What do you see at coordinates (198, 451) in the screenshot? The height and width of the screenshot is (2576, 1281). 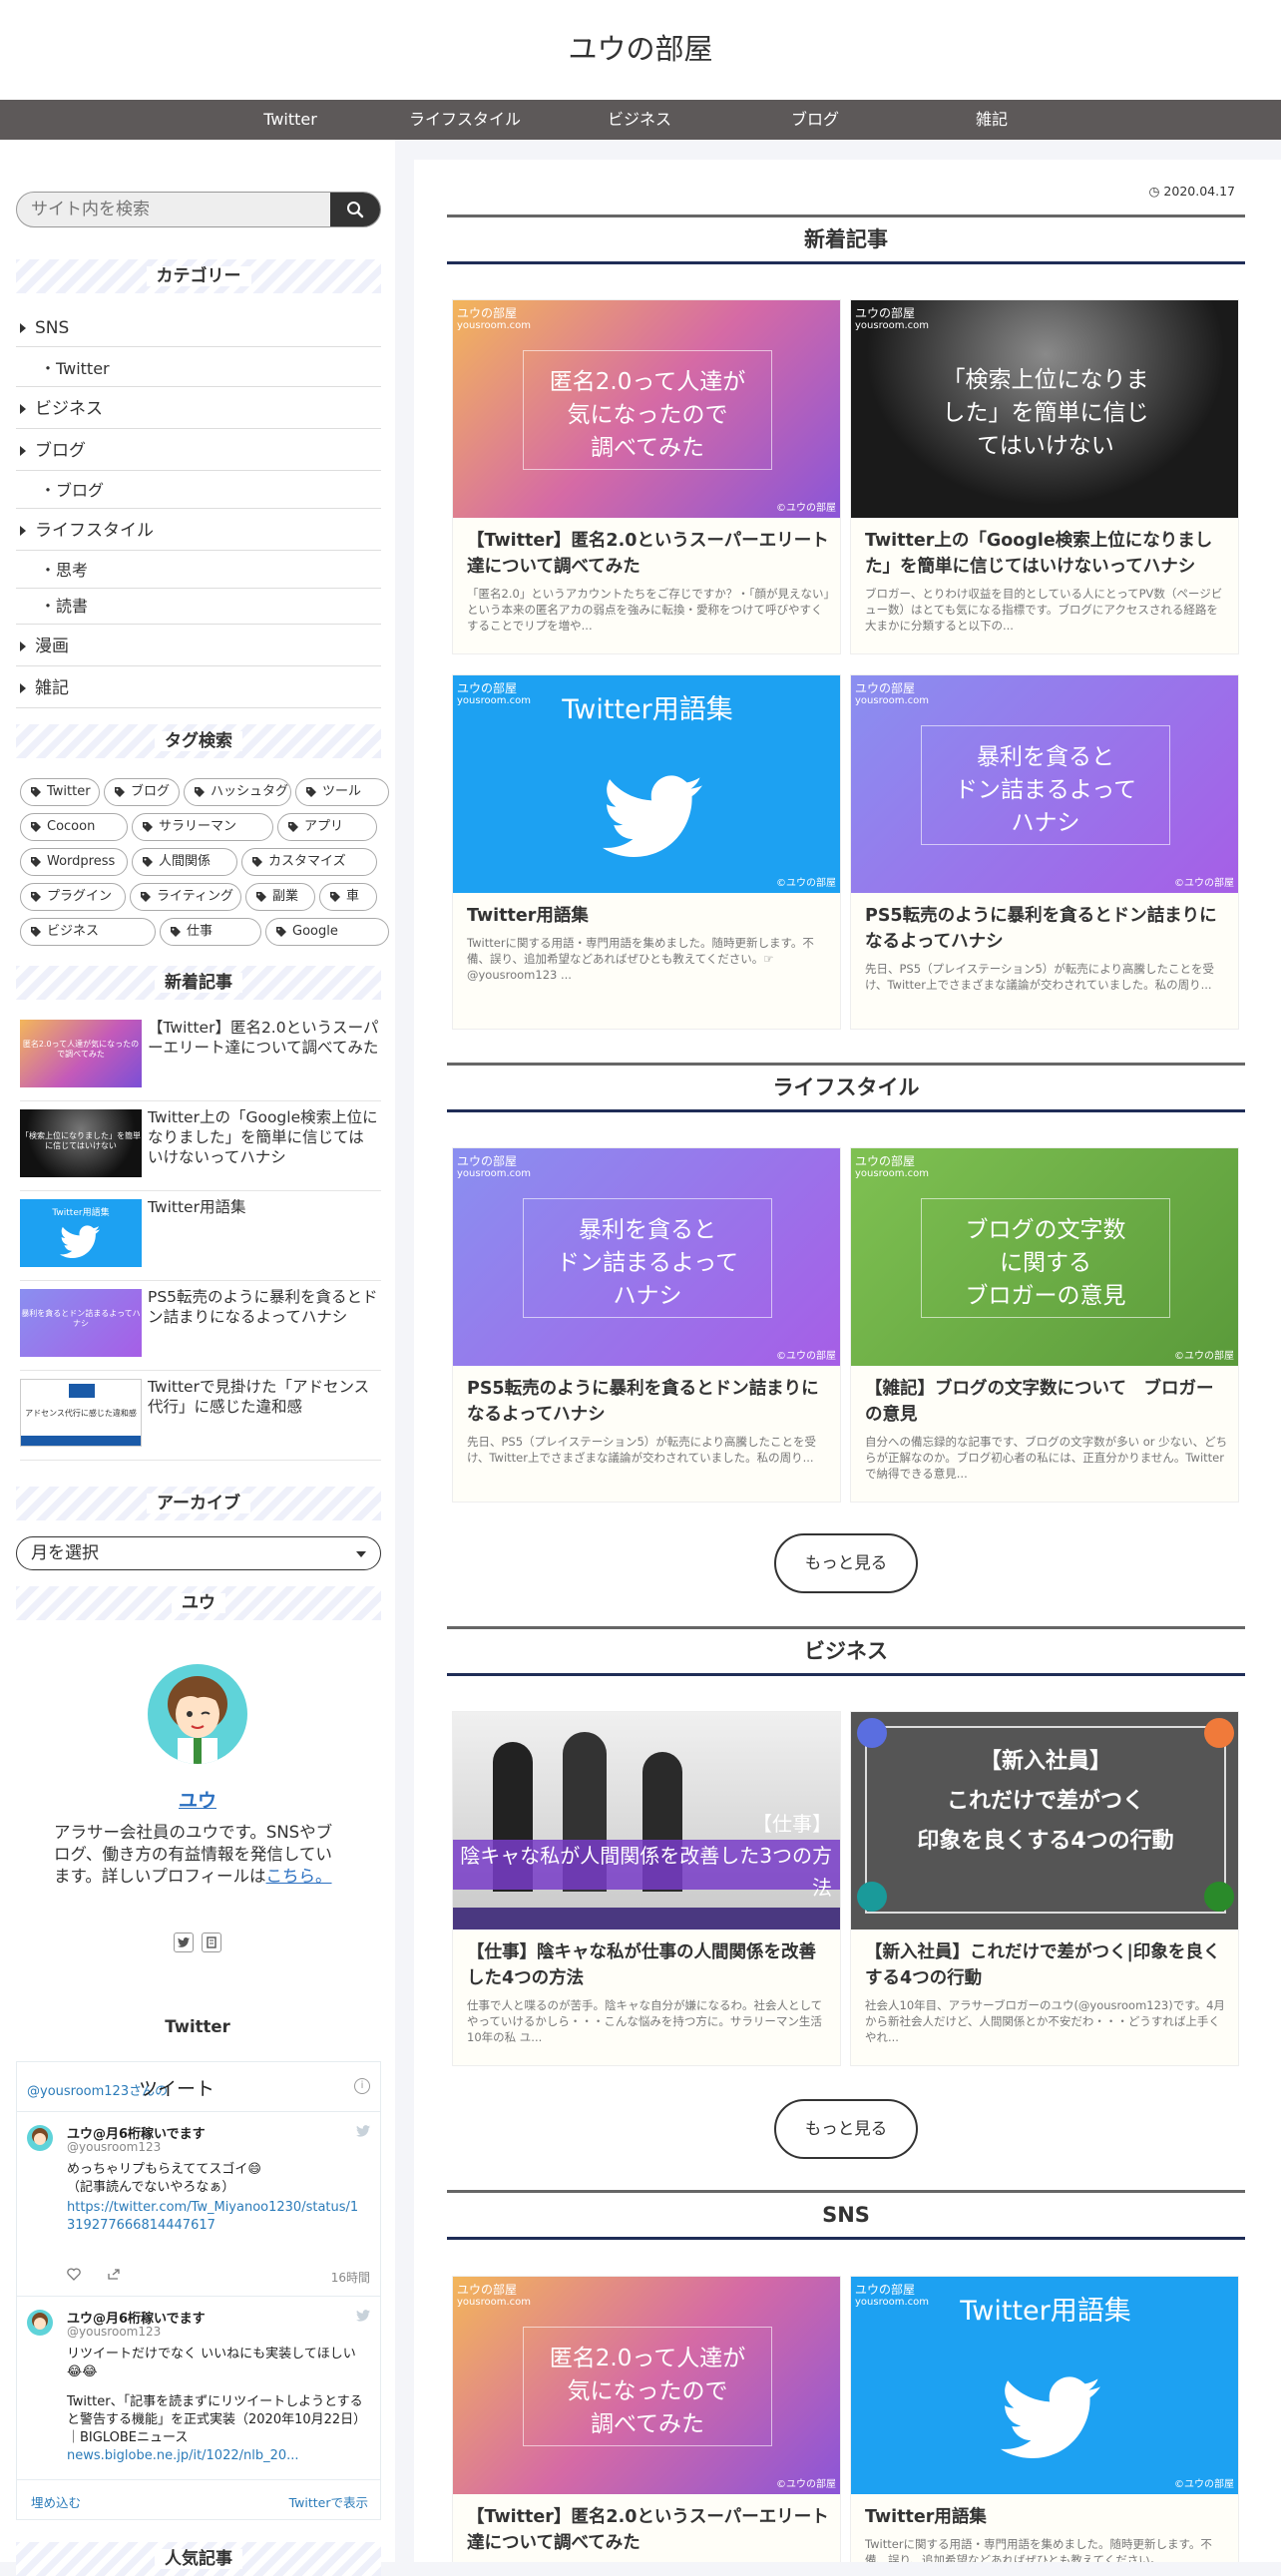 I see `category-item: ブログ` at bounding box center [198, 451].